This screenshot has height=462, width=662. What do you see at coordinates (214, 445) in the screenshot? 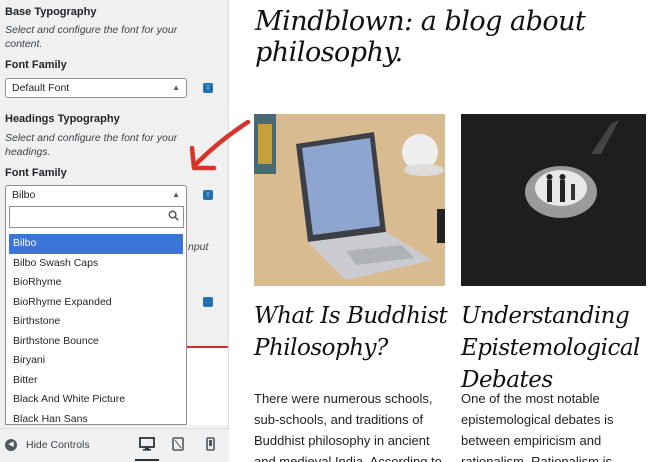
I see `mobile-preview-icon` at bounding box center [214, 445].